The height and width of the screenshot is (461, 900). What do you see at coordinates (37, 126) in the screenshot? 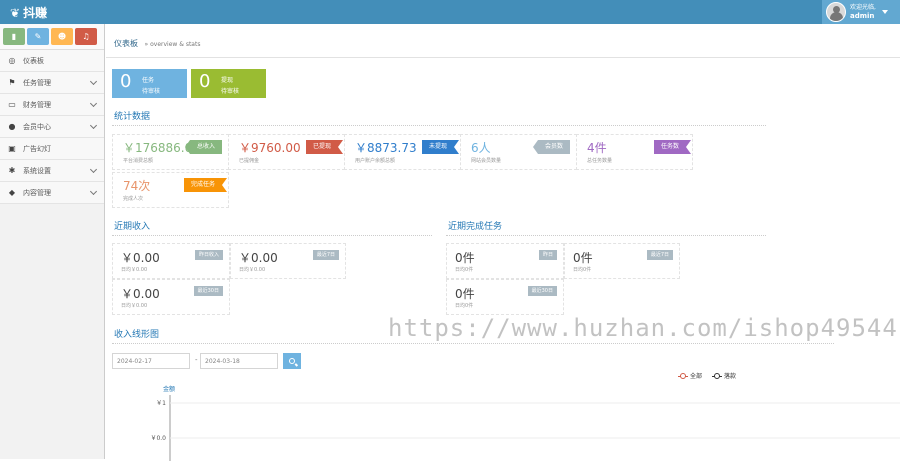
I see `sidebar-item-label: 会员中心` at bounding box center [37, 126].